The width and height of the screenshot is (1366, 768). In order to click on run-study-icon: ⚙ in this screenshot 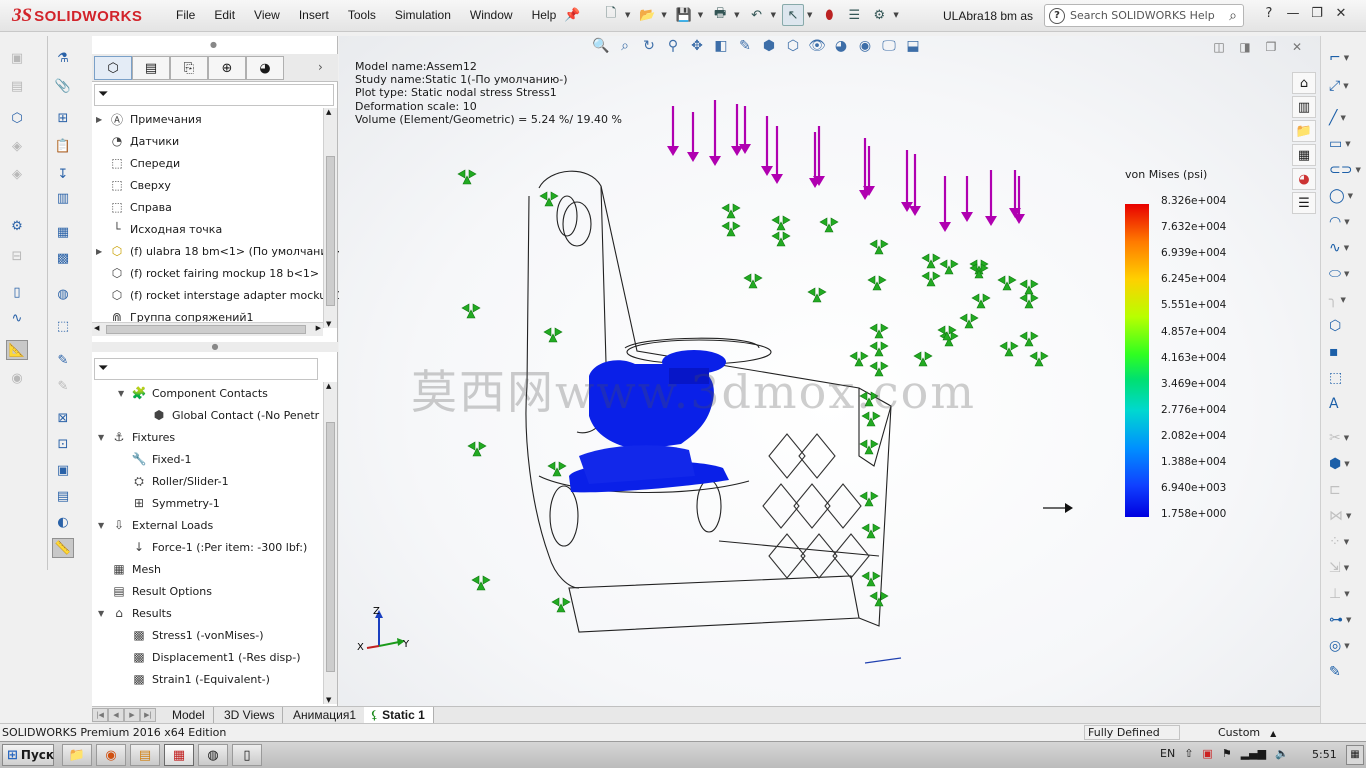, I will do `click(17, 226)`.